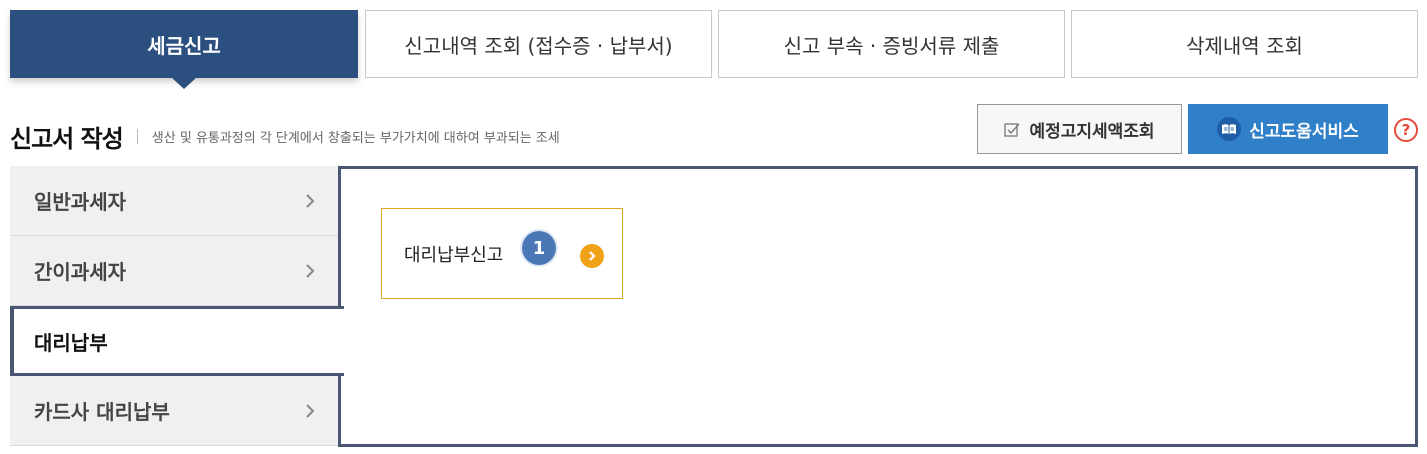  What do you see at coordinates (1304, 131) in the screenshot?
I see `filing-help-service-label: 신고도움서비스` at bounding box center [1304, 131].